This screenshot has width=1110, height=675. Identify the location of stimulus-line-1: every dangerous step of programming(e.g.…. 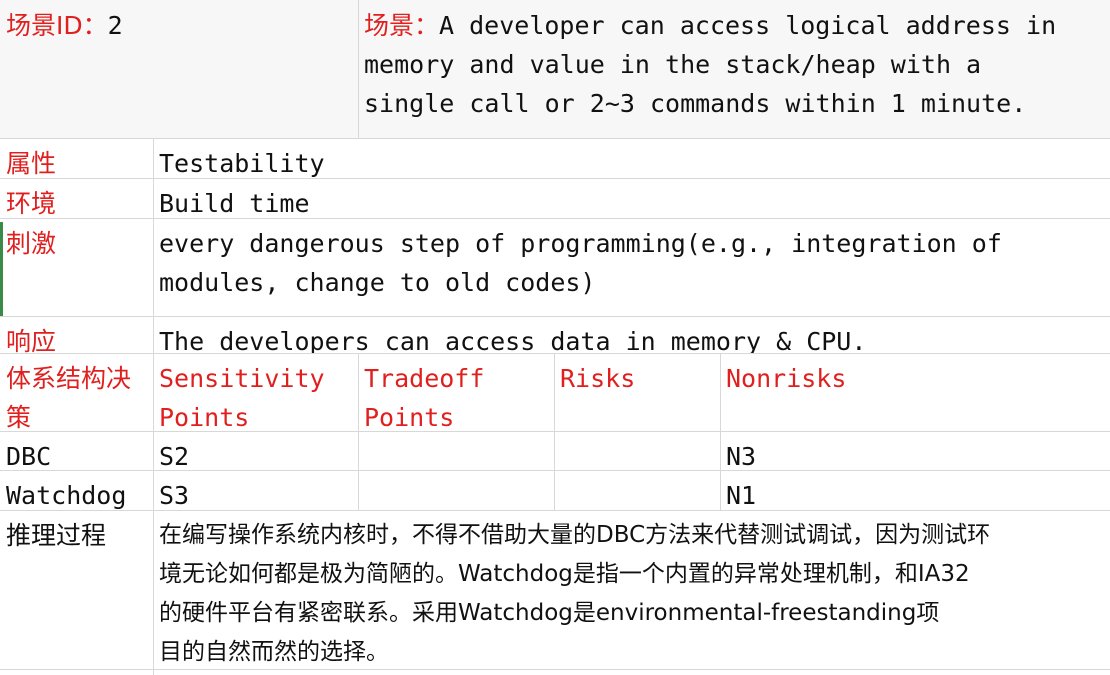
(580, 243).